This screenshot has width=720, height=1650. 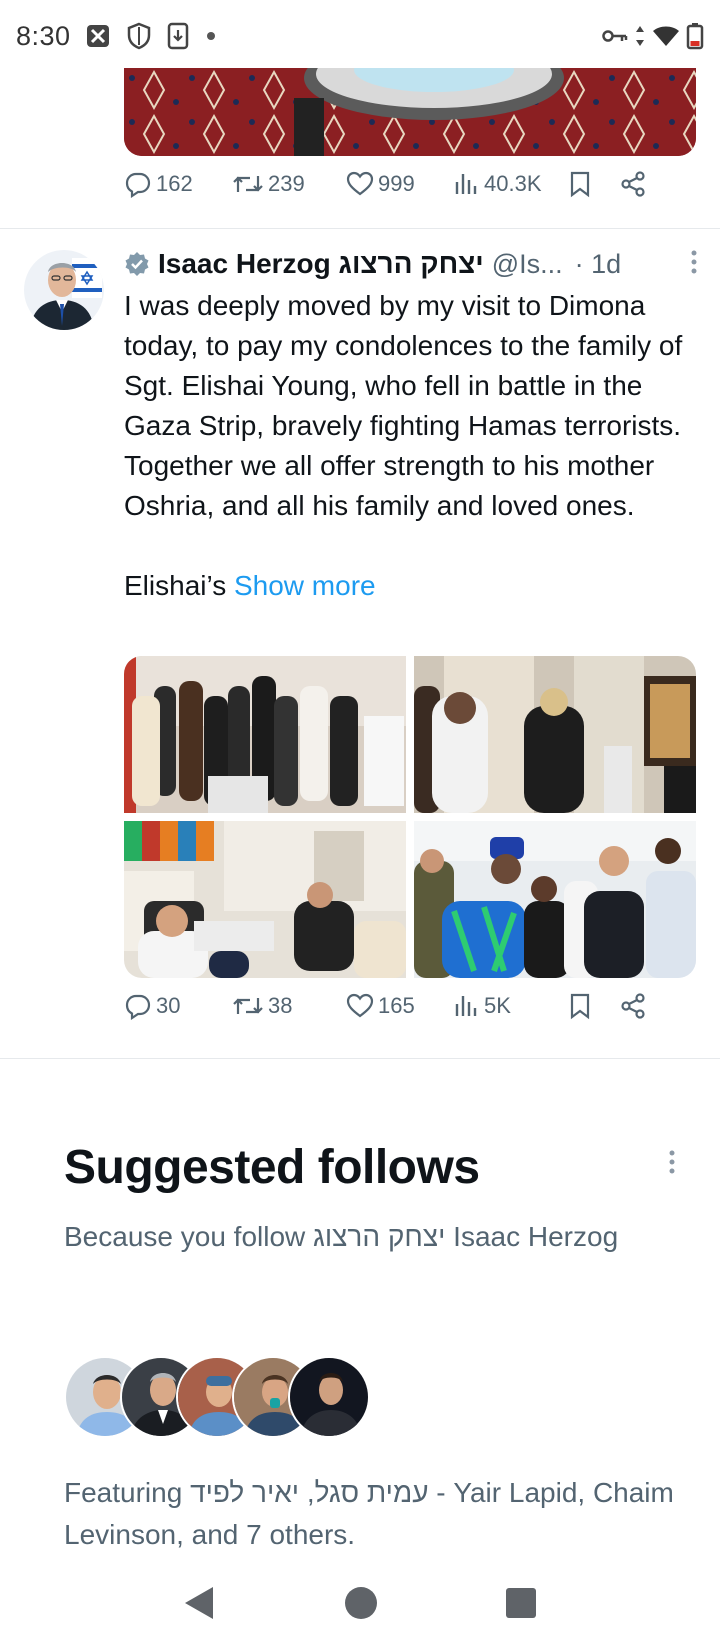 I want to click on views-count: 5K, so click(x=497, y=1005).